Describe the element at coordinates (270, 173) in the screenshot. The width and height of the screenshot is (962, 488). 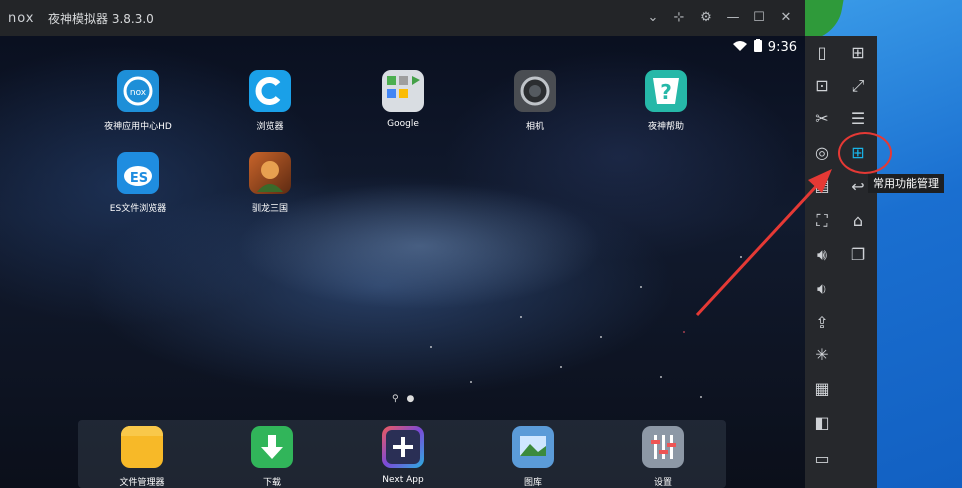
I see `game-icon` at that location.